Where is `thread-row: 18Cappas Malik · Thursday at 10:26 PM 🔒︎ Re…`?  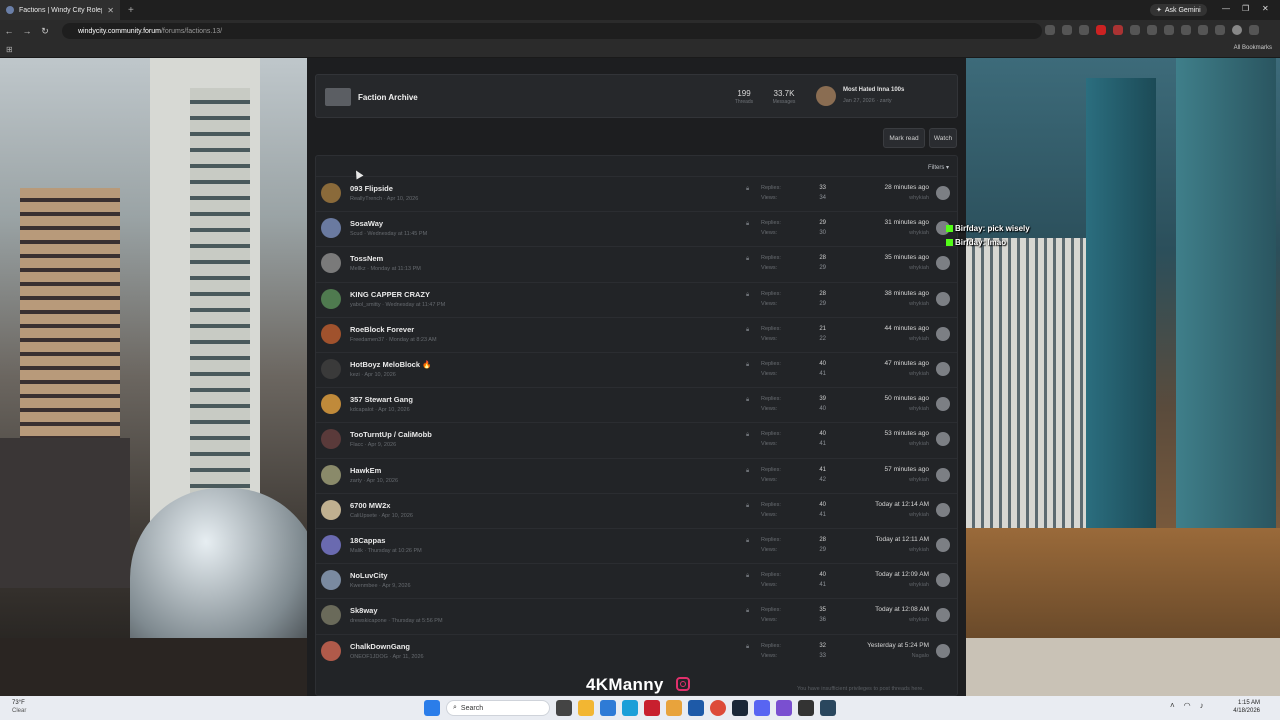
thread-row: 18Cappas Malik · Thursday at 10:26 PM 🔒︎ Re… is located at coordinates (636, 545).